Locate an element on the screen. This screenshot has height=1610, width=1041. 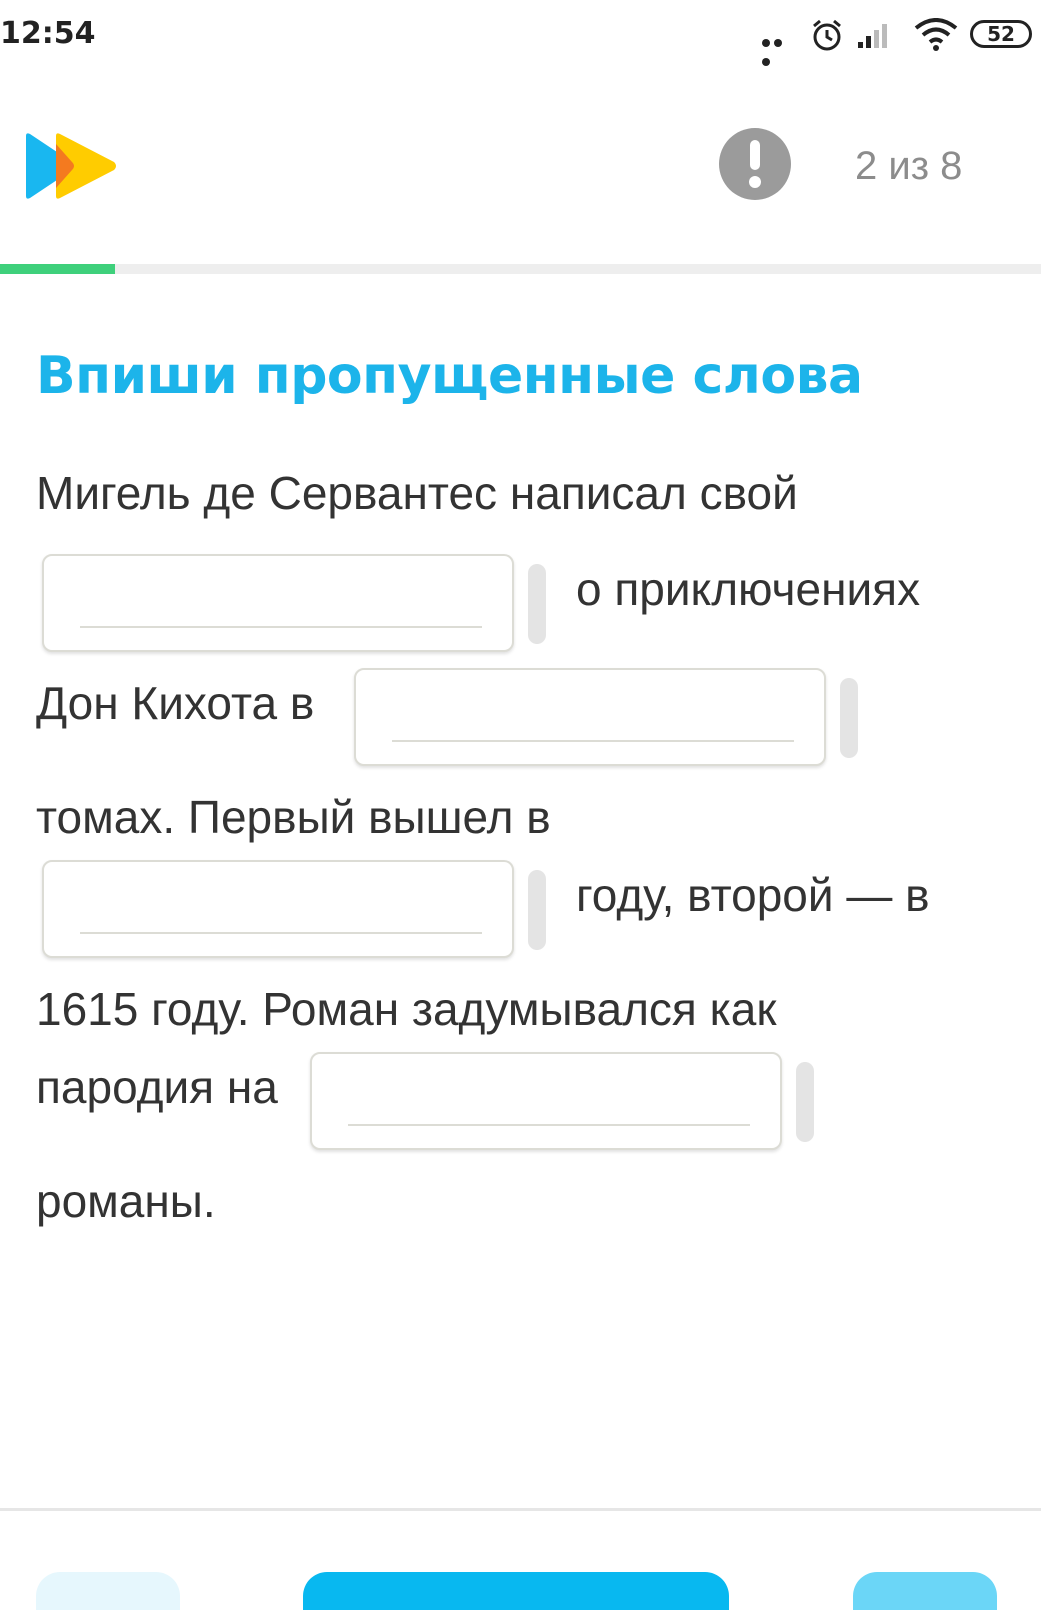
report-problem-icon is located at coordinates (755, 164).